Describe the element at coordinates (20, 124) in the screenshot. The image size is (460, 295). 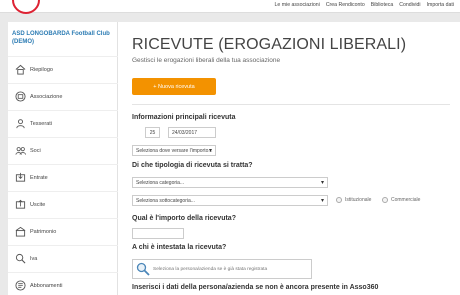
I see `members-icon` at that location.